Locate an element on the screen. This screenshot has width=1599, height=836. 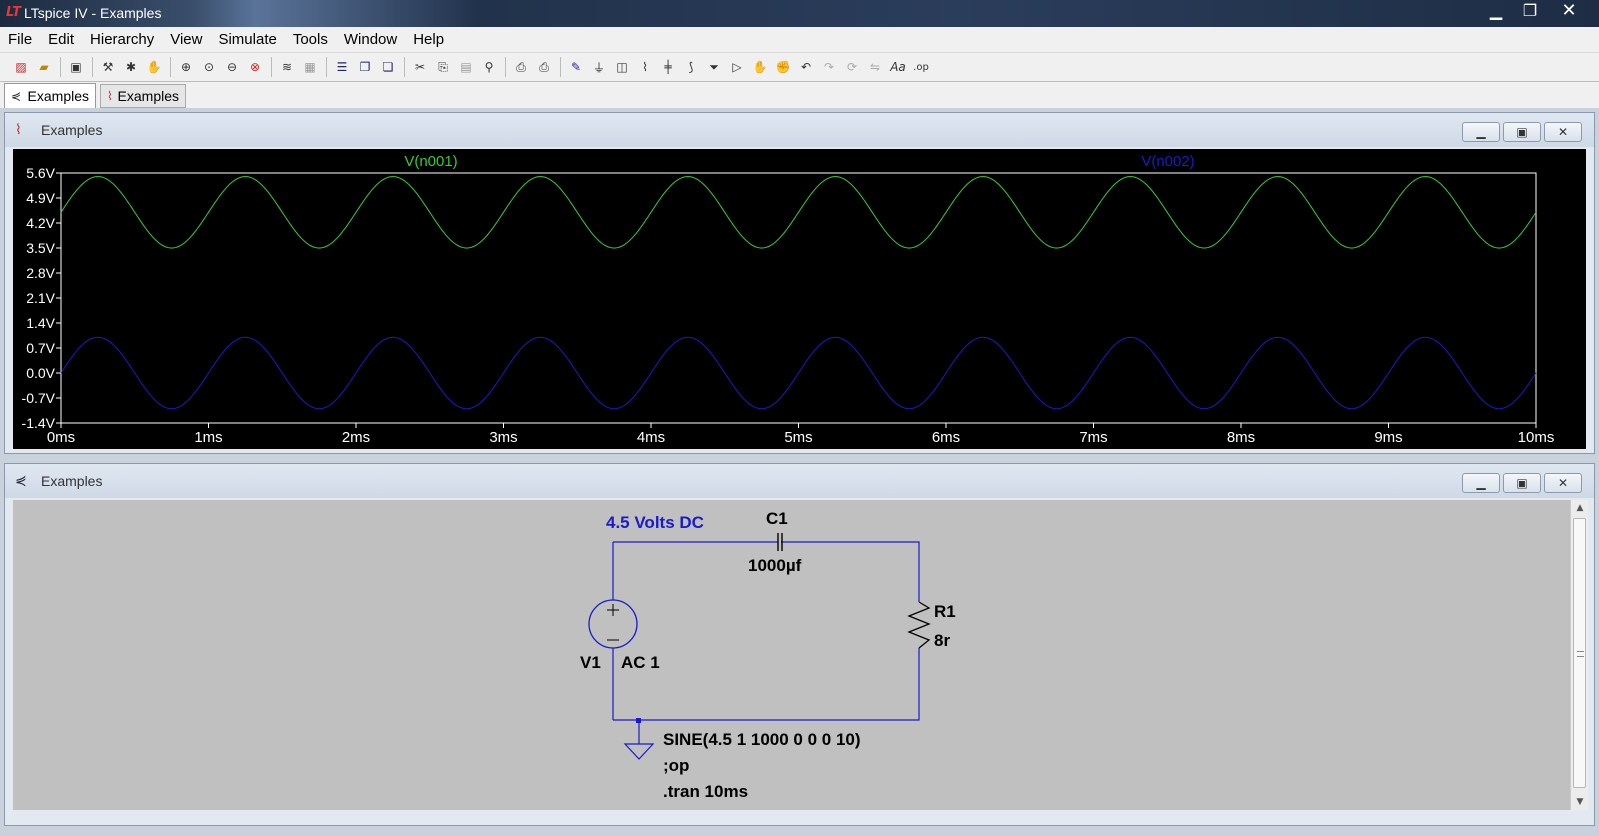
zoom-in-icon: ⊕ is located at coordinates (186, 67).